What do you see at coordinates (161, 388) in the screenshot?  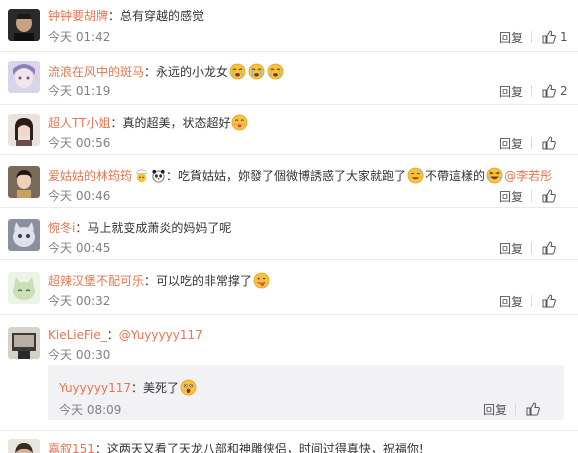 I see `sub-reply-text: 美死了` at bounding box center [161, 388].